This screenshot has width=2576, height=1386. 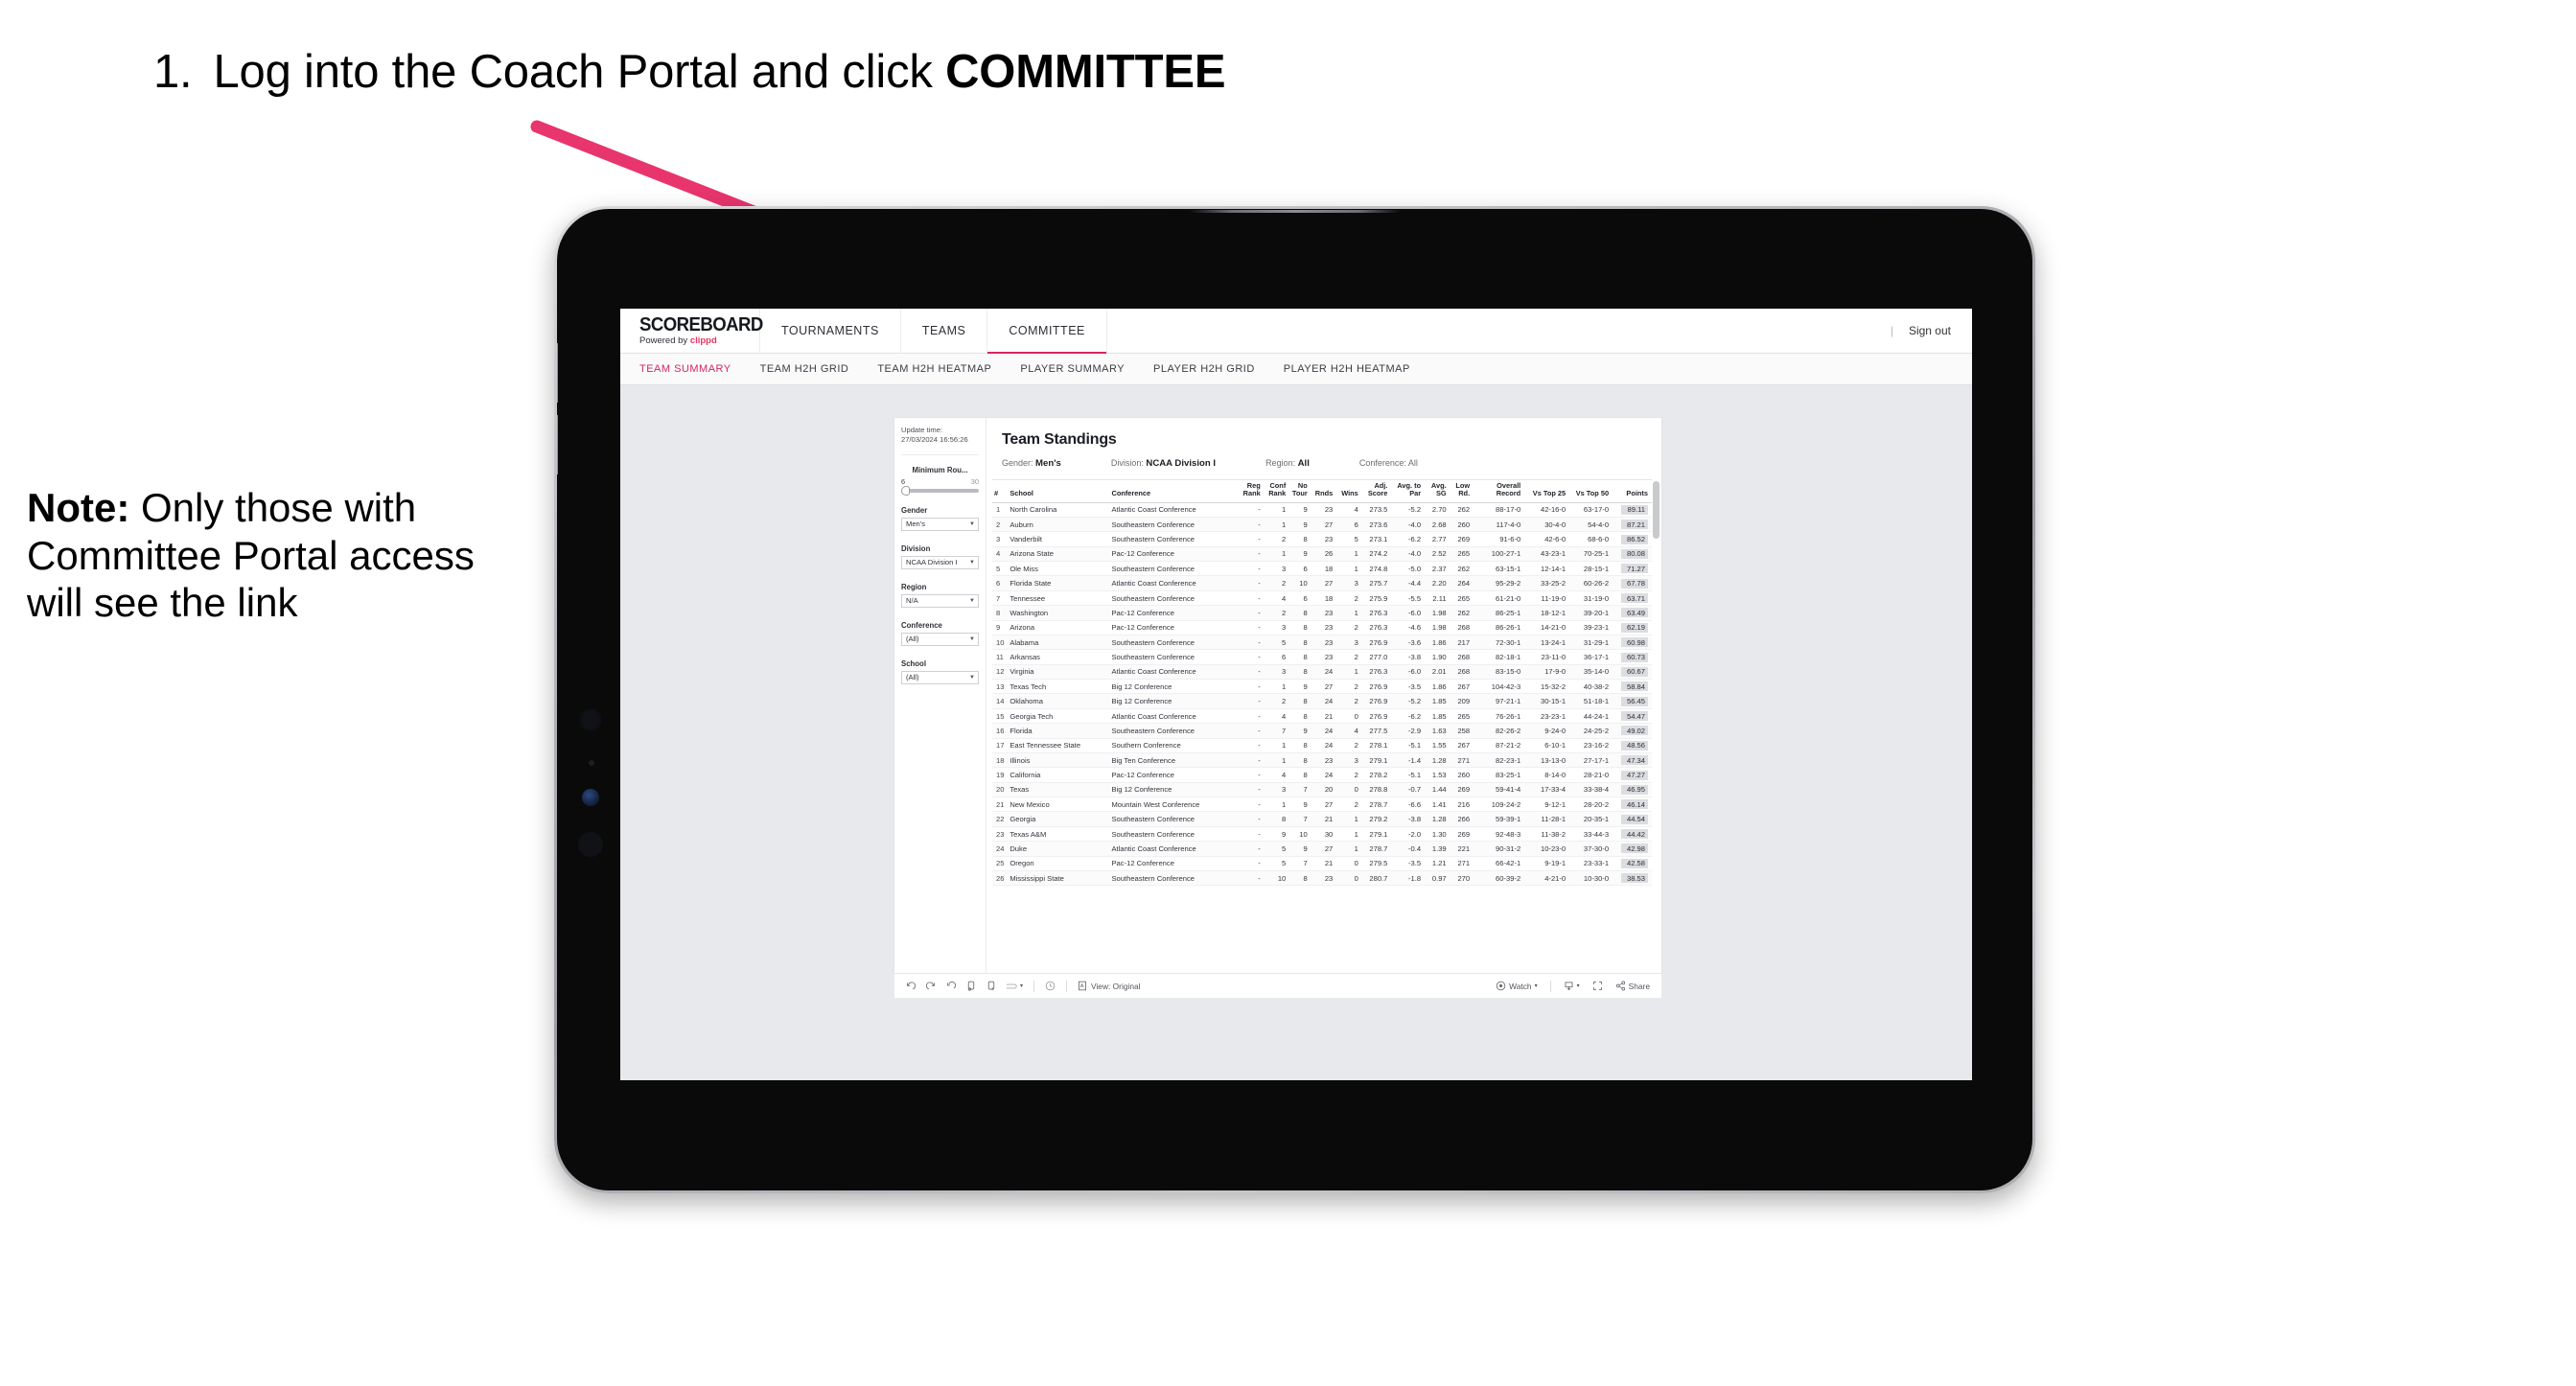 What do you see at coordinates (1300, 879) in the screenshot?
I see `cell-metric: 8` at bounding box center [1300, 879].